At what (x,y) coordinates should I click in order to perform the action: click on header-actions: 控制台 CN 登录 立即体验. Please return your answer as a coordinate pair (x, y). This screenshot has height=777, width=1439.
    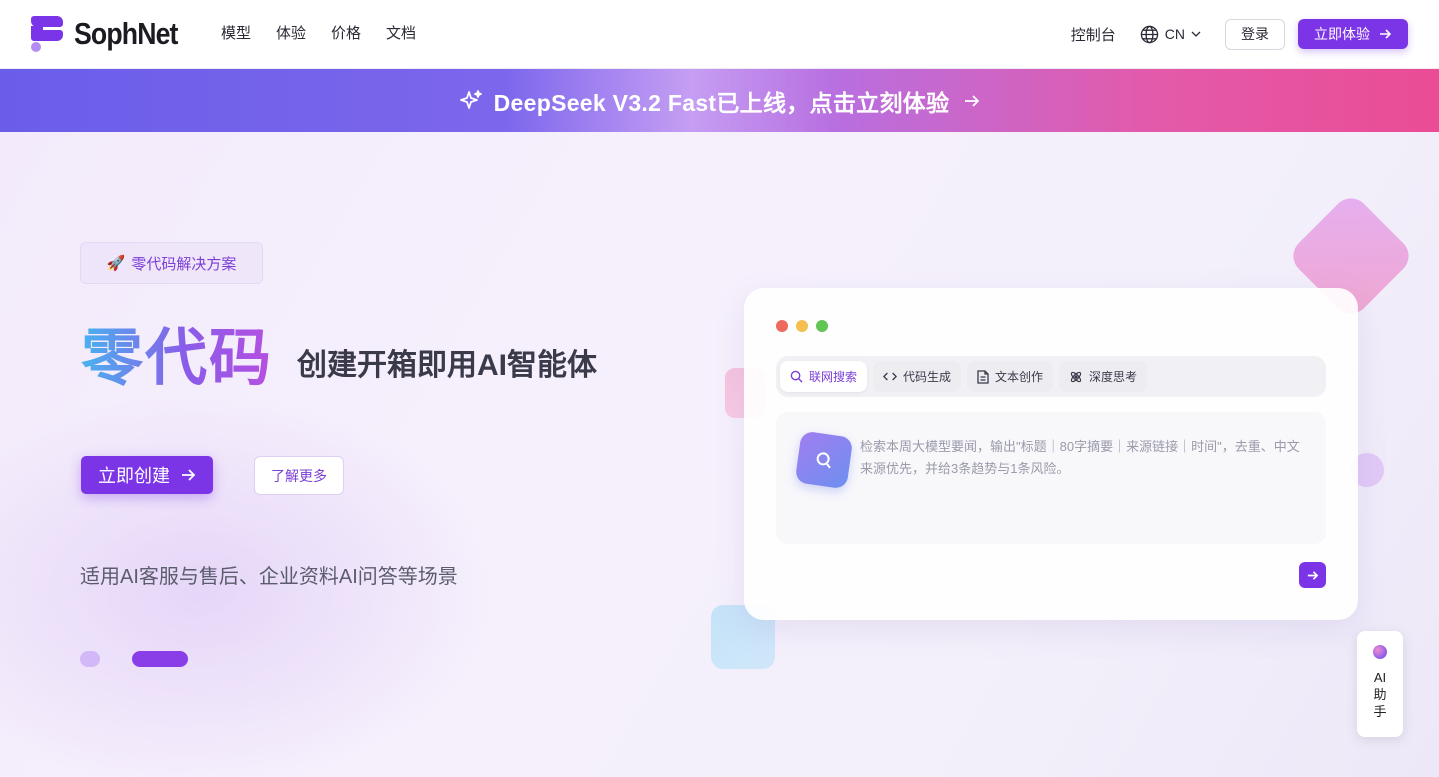
    Looking at the image, I should click on (1239, 34).